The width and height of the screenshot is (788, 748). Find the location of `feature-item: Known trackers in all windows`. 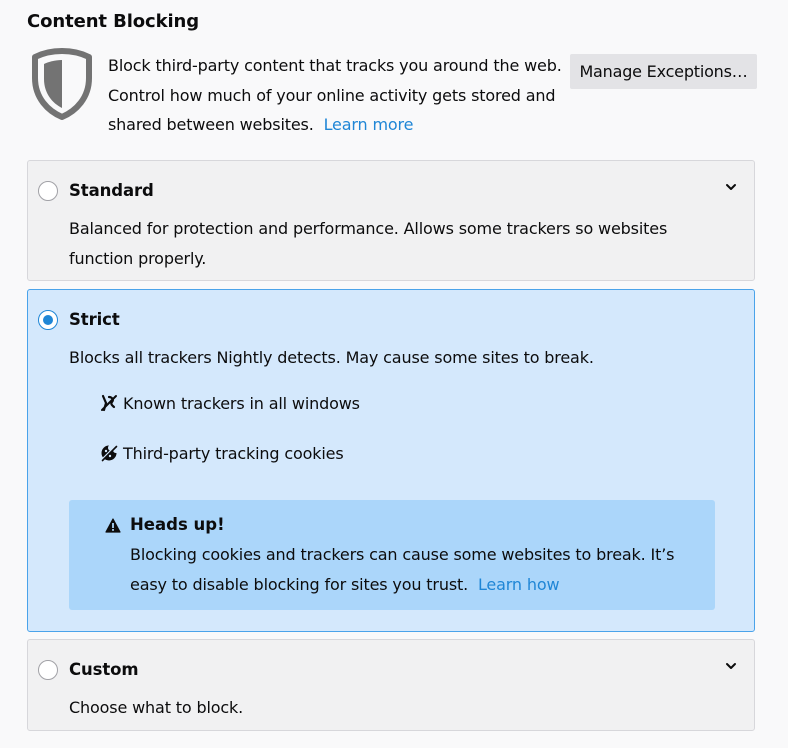

feature-item: Known trackers in all windows is located at coordinates (230, 403).